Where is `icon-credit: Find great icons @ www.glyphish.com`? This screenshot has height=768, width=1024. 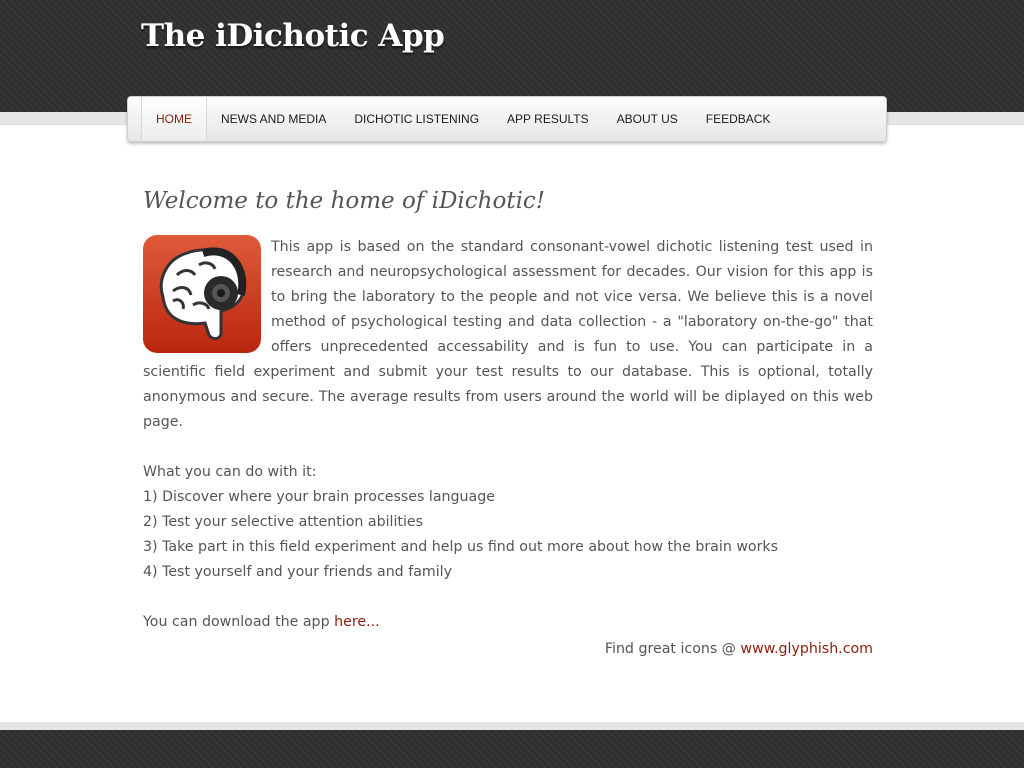
icon-credit: Find great icons @ www.glyphish.com is located at coordinates (508, 649).